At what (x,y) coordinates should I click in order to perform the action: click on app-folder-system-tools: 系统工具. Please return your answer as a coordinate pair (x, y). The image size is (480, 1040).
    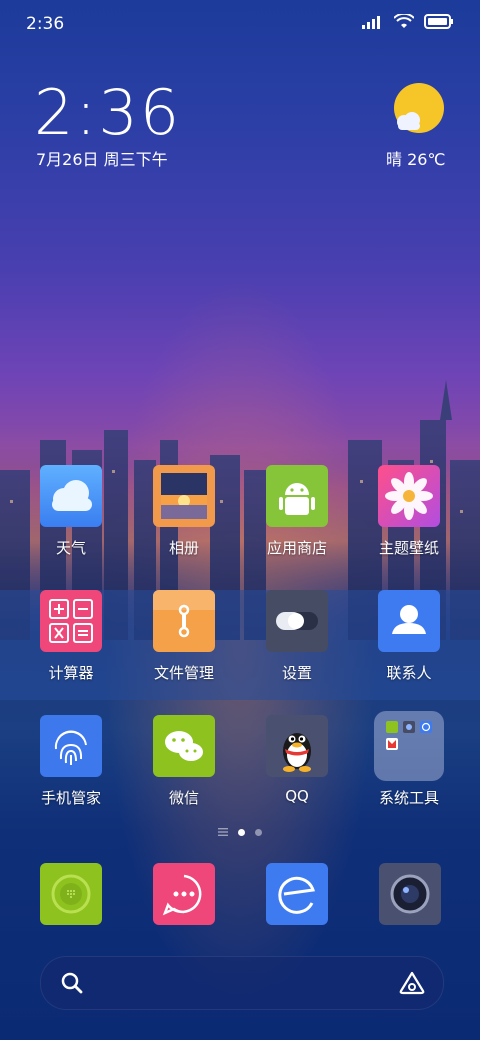
    Looking at the image, I should click on (409, 759).